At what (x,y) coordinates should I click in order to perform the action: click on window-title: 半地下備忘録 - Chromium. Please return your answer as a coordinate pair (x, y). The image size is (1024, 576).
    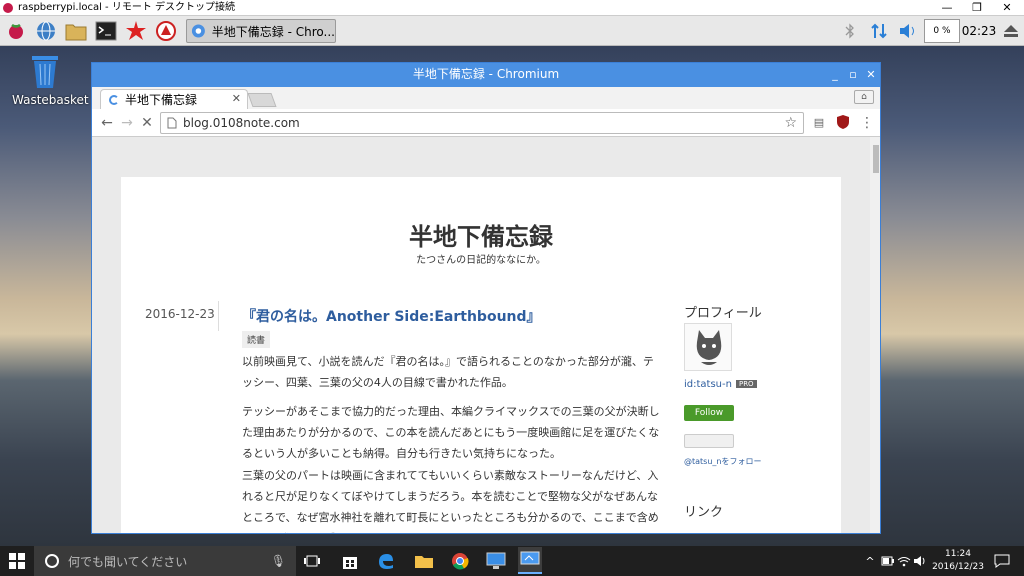
    Looking at the image, I should click on (486, 74).